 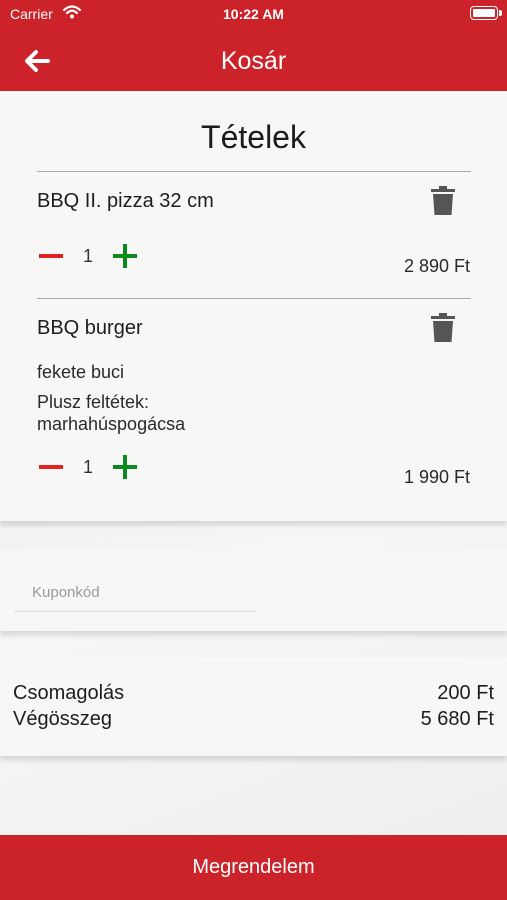 What do you see at coordinates (69, 693) in the screenshot?
I see `packaging-label: Csomagolás` at bounding box center [69, 693].